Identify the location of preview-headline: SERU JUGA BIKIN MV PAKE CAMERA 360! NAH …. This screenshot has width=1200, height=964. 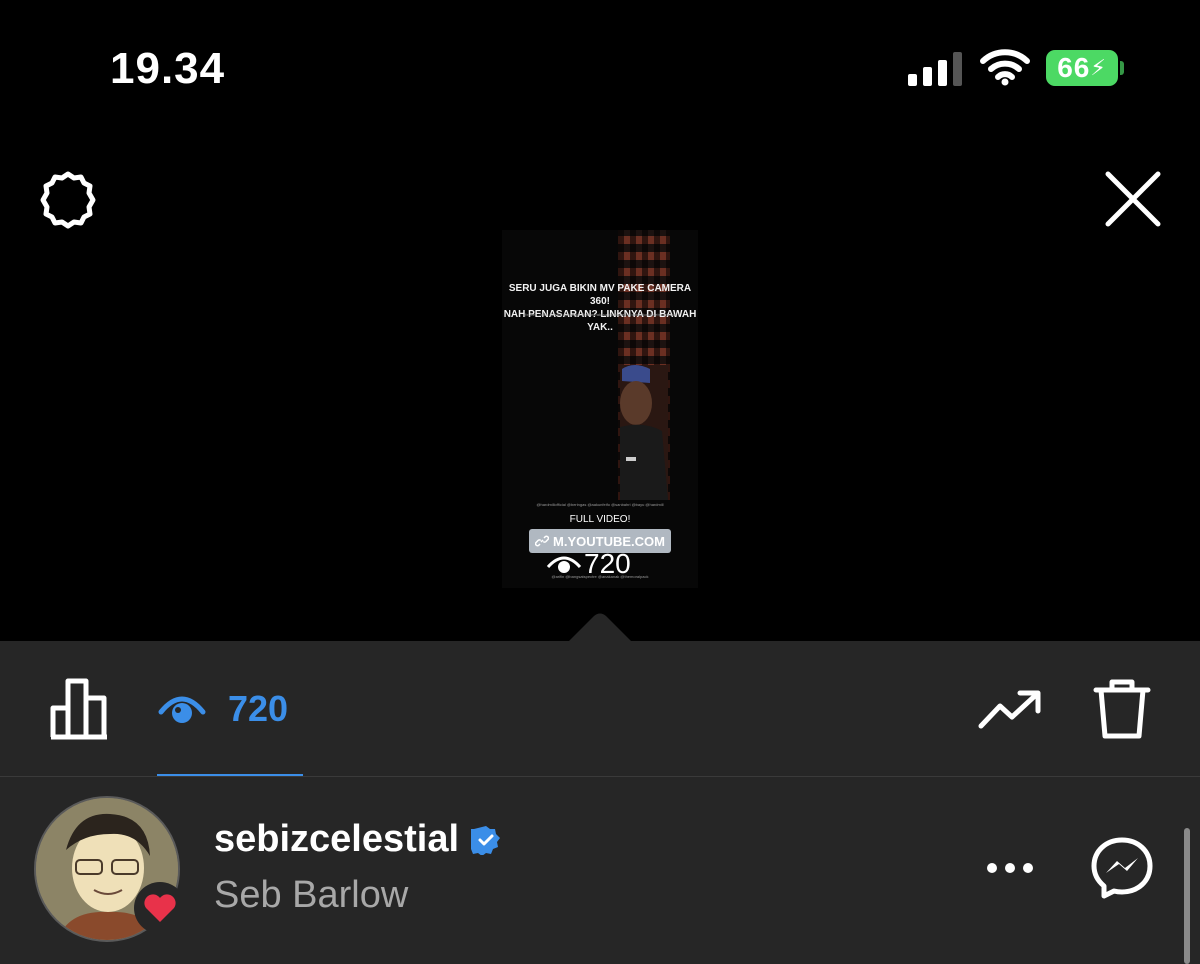
(600, 308).